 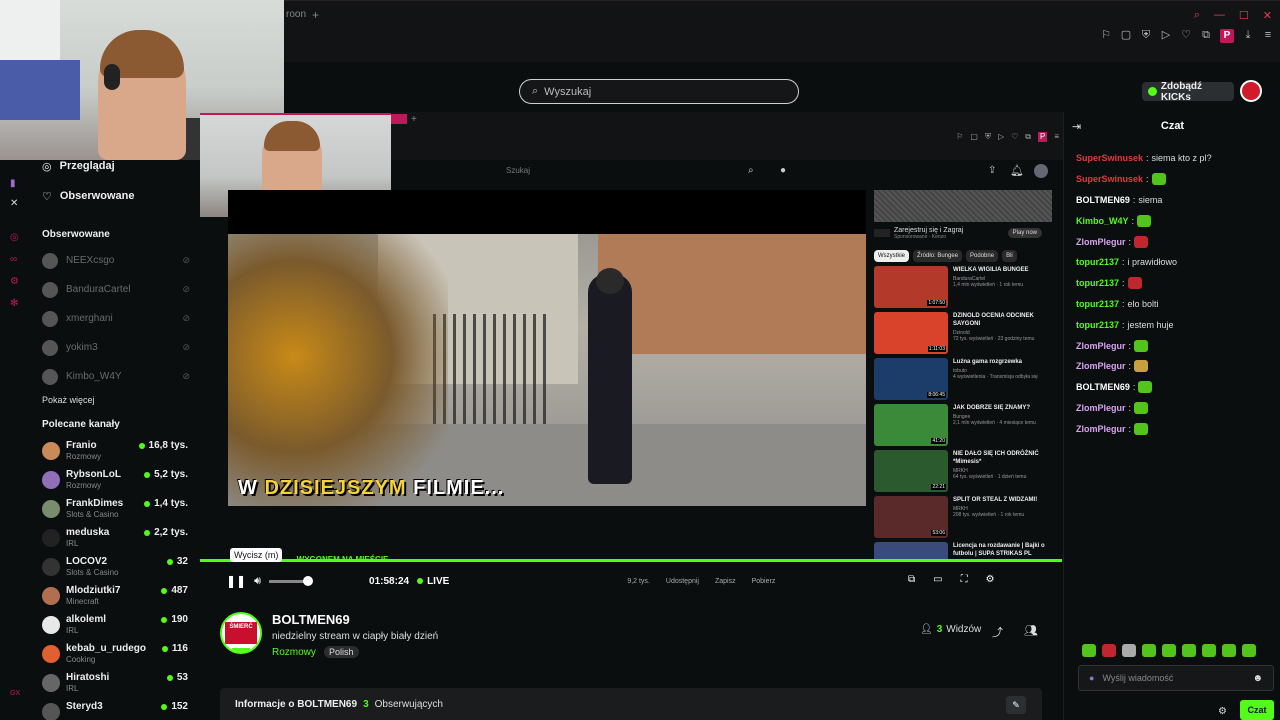 What do you see at coordinates (116, 508) in the screenshot?
I see `recommended-channel: FrankDimes Slots & Casino 1,4 tys.` at bounding box center [116, 508].